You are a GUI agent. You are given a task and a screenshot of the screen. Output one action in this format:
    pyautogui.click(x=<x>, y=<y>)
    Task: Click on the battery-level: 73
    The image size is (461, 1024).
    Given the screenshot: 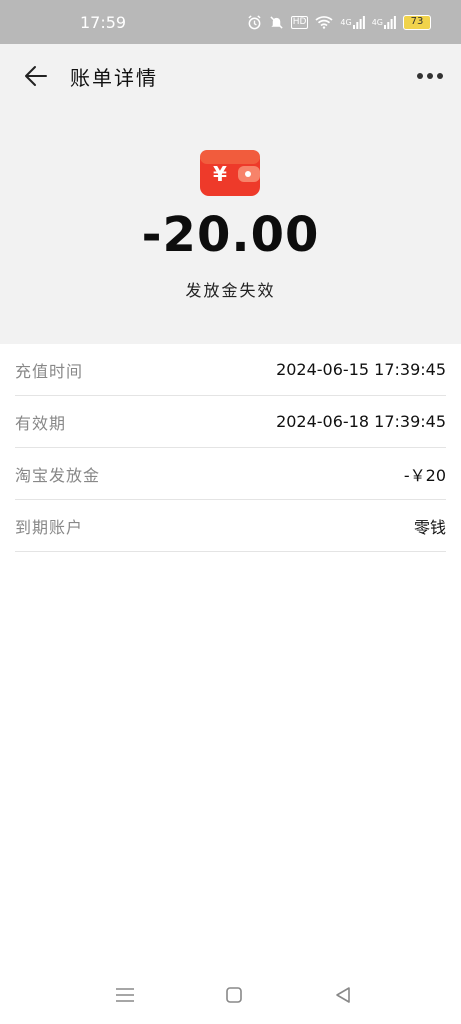 What is the action you would take?
    pyautogui.click(x=417, y=21)
    